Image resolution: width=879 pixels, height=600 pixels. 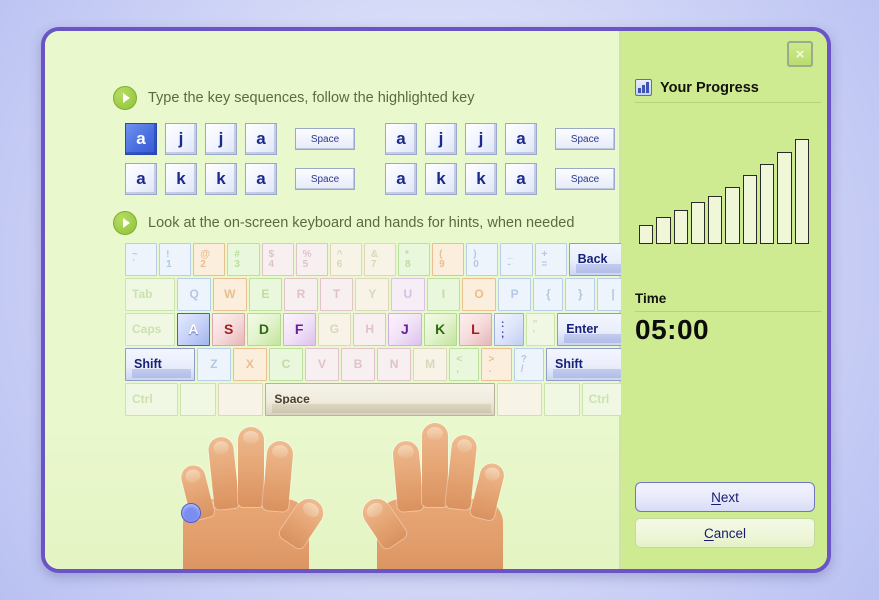 What do you see at coordinates (194, 294) in the screenshot?
I see `keyboard-key-q: Q` at bounding box center [194, 294].